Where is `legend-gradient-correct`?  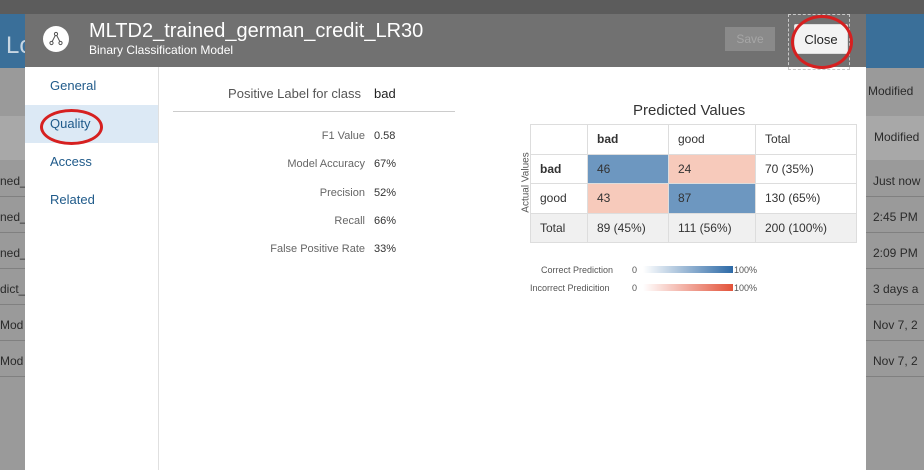
legend-gradient-correct is located at coordinates (688, 269).